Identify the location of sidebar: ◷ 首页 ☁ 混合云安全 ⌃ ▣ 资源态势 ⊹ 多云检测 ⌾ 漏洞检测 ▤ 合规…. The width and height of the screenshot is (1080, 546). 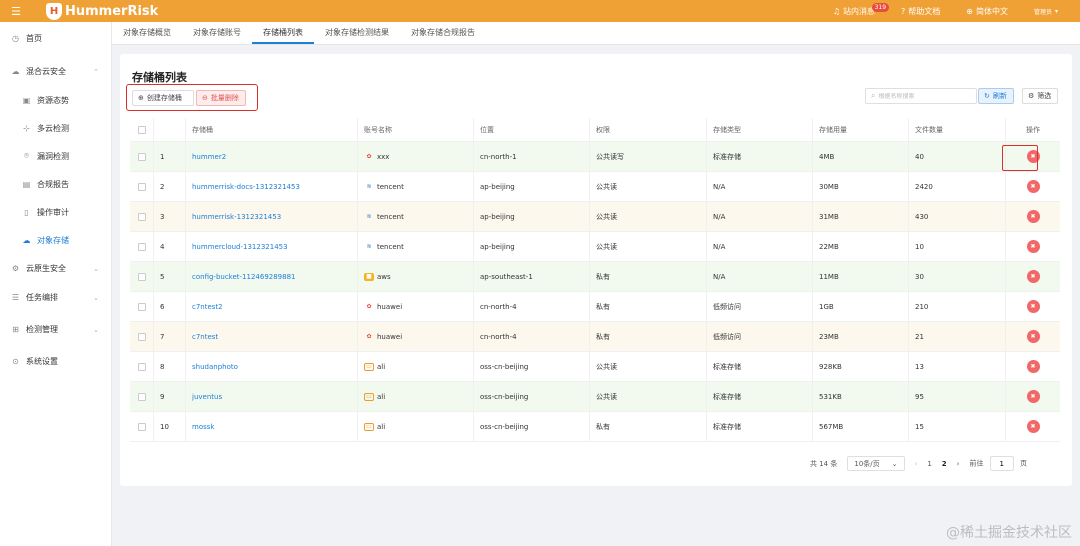
(56, 284).